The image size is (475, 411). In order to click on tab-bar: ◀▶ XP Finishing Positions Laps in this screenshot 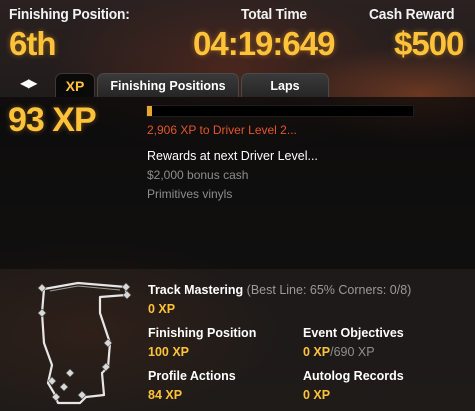, I will do `click(237, 85)`.